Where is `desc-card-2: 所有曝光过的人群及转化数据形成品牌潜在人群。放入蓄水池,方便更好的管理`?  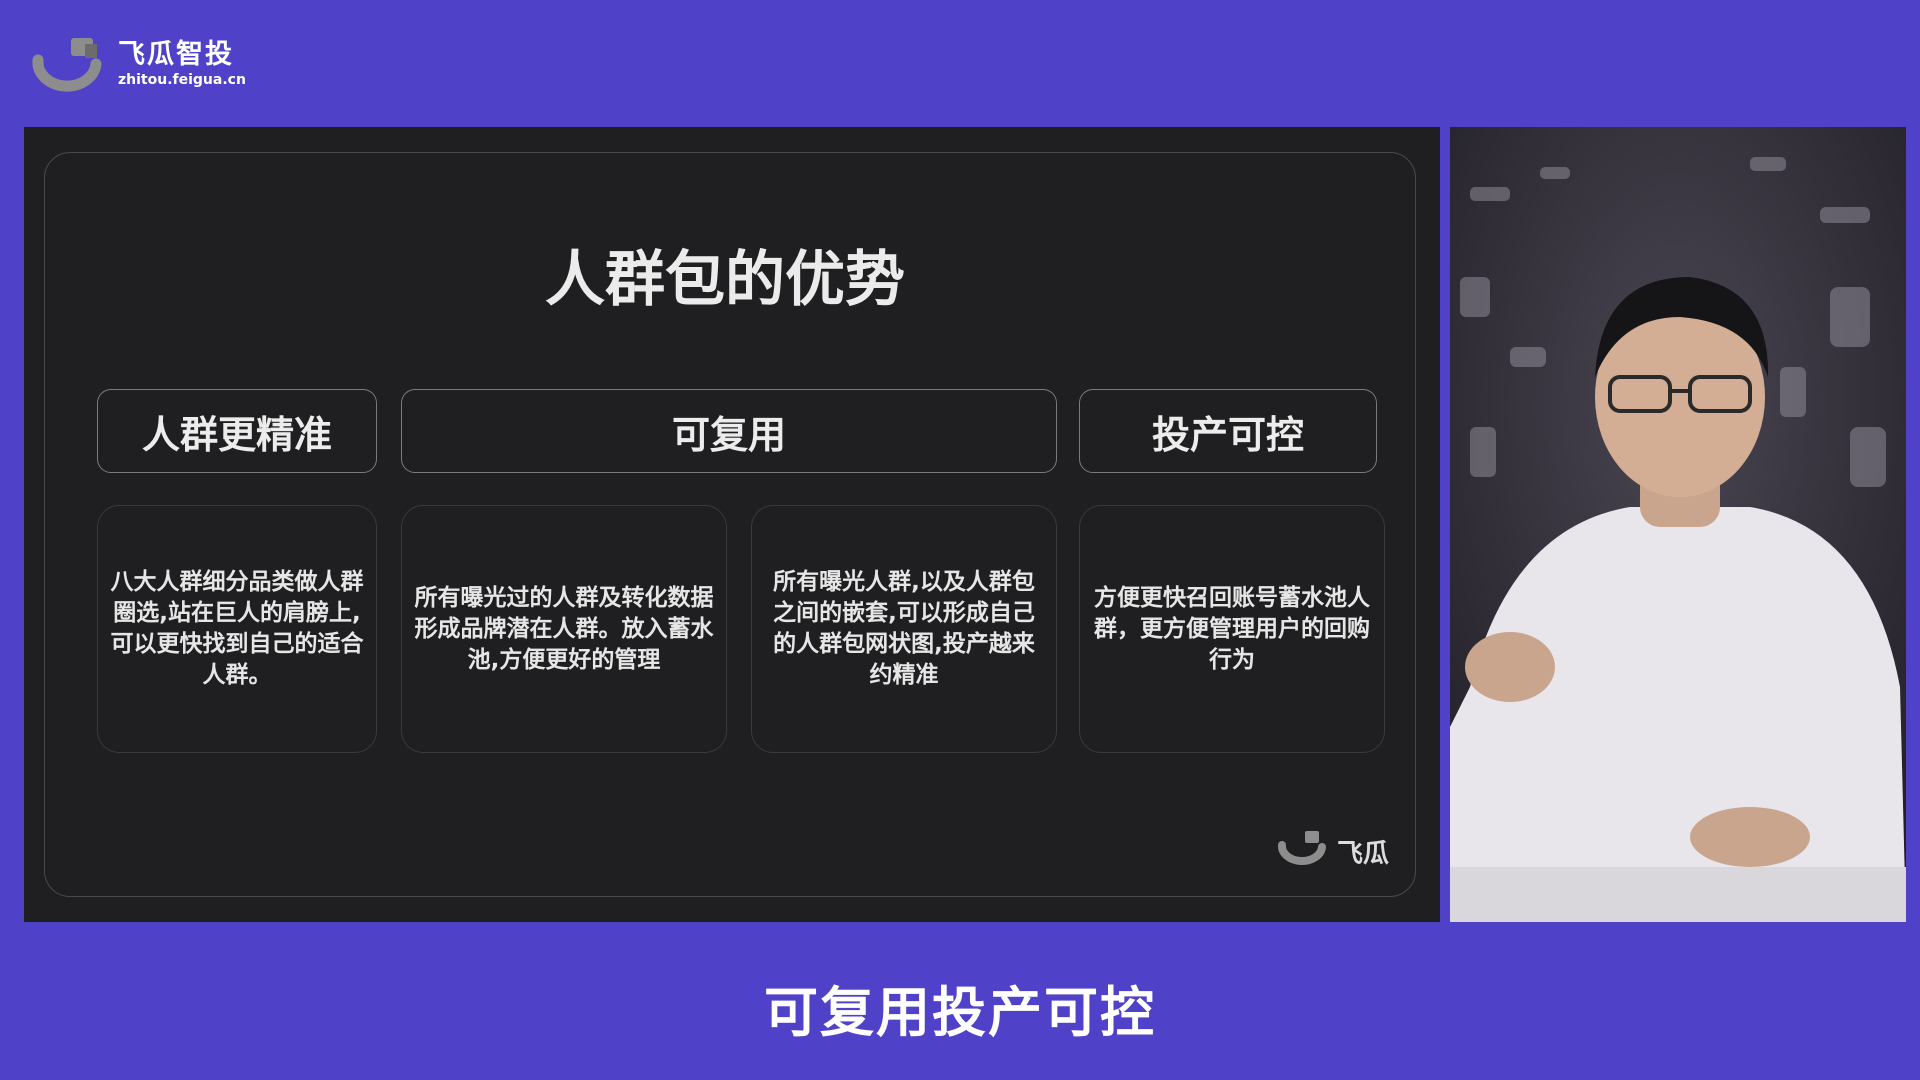 desc-card-2: 所有曝光过的人群及转化数据形成品牌潜在人群。放入蓄水池,方便更好的管理 is located at coordinates (564, 629).